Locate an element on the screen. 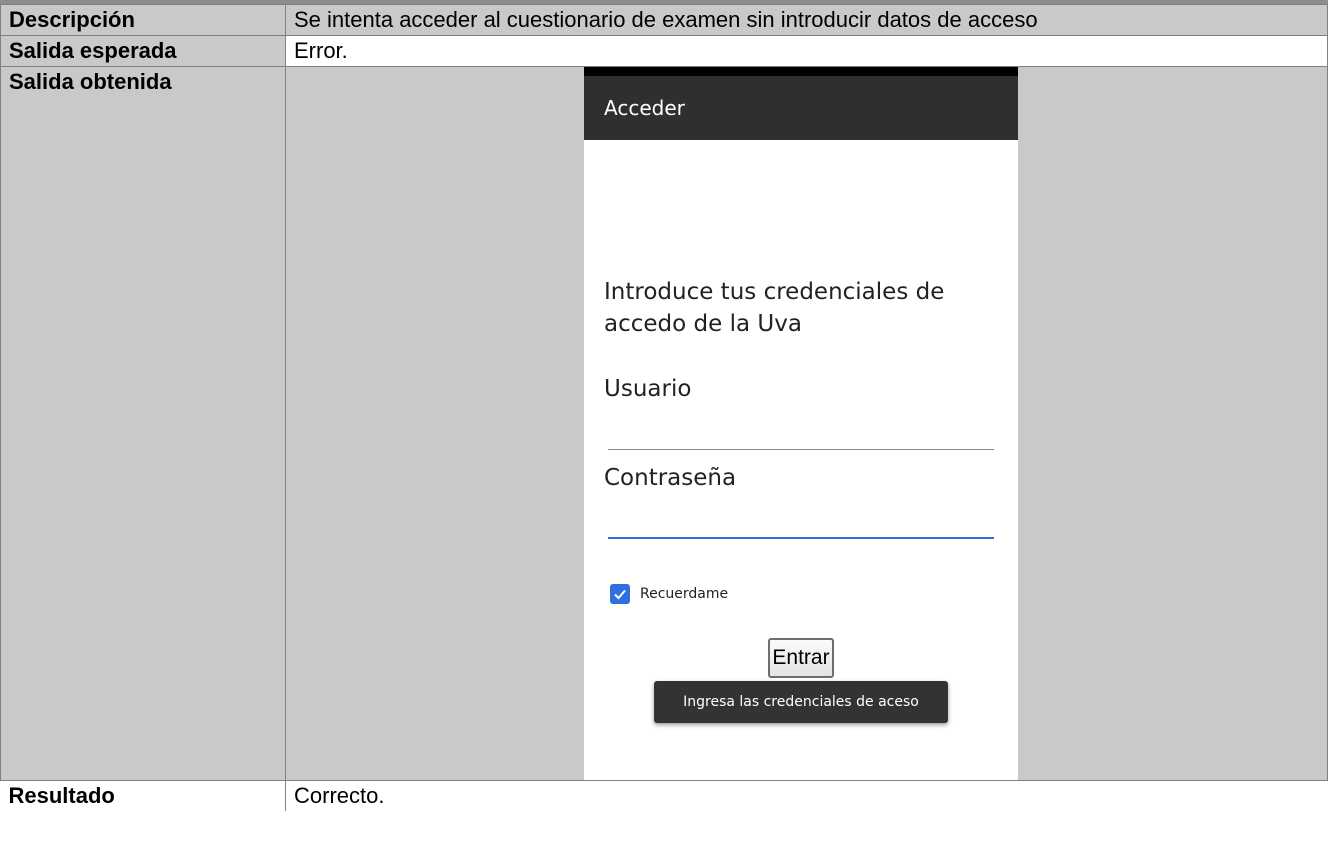  enter-button: Entrar is located at coordinates (801, 658).